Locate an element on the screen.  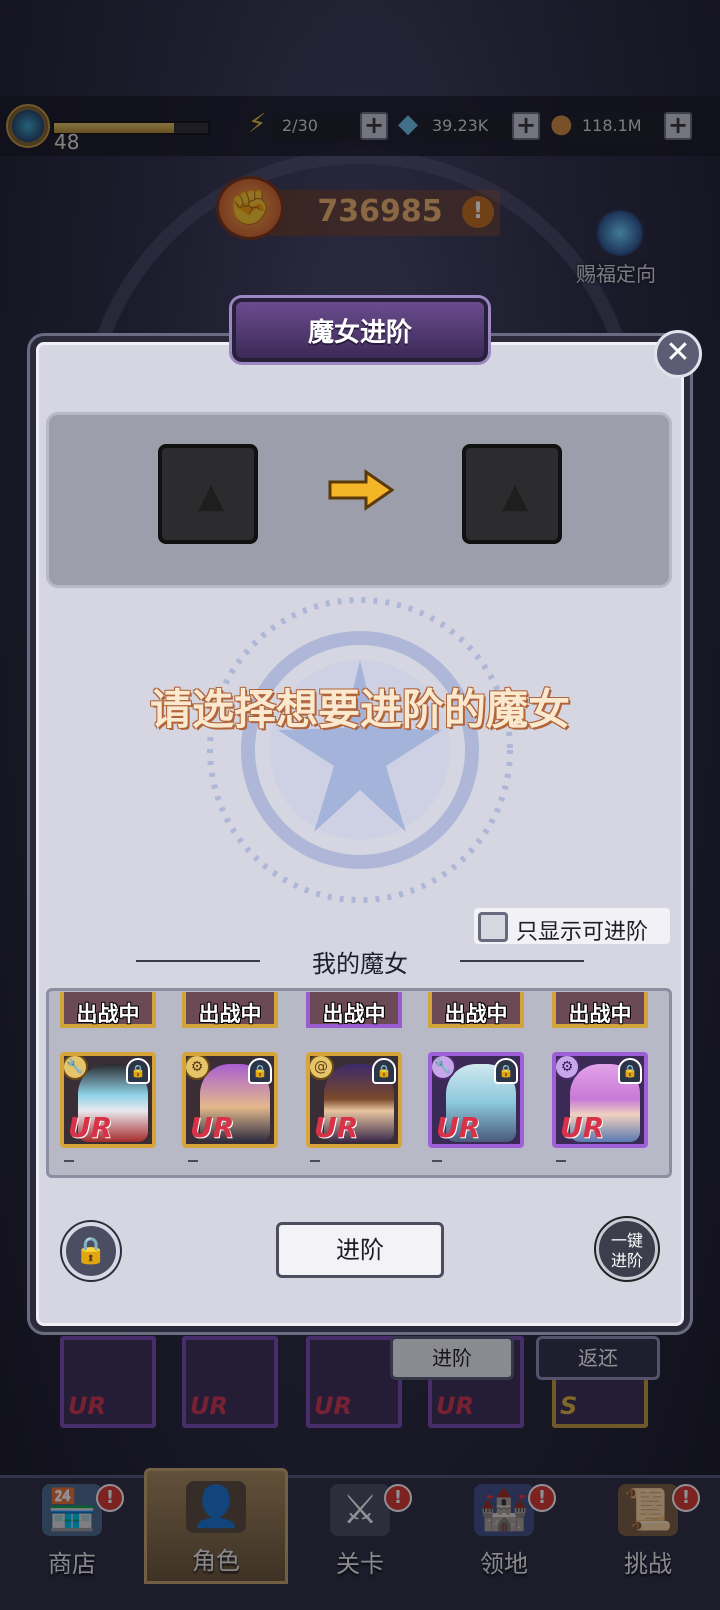
one-click-evolve-button: 一键 进阶 is located at coordinates (627, 1249).